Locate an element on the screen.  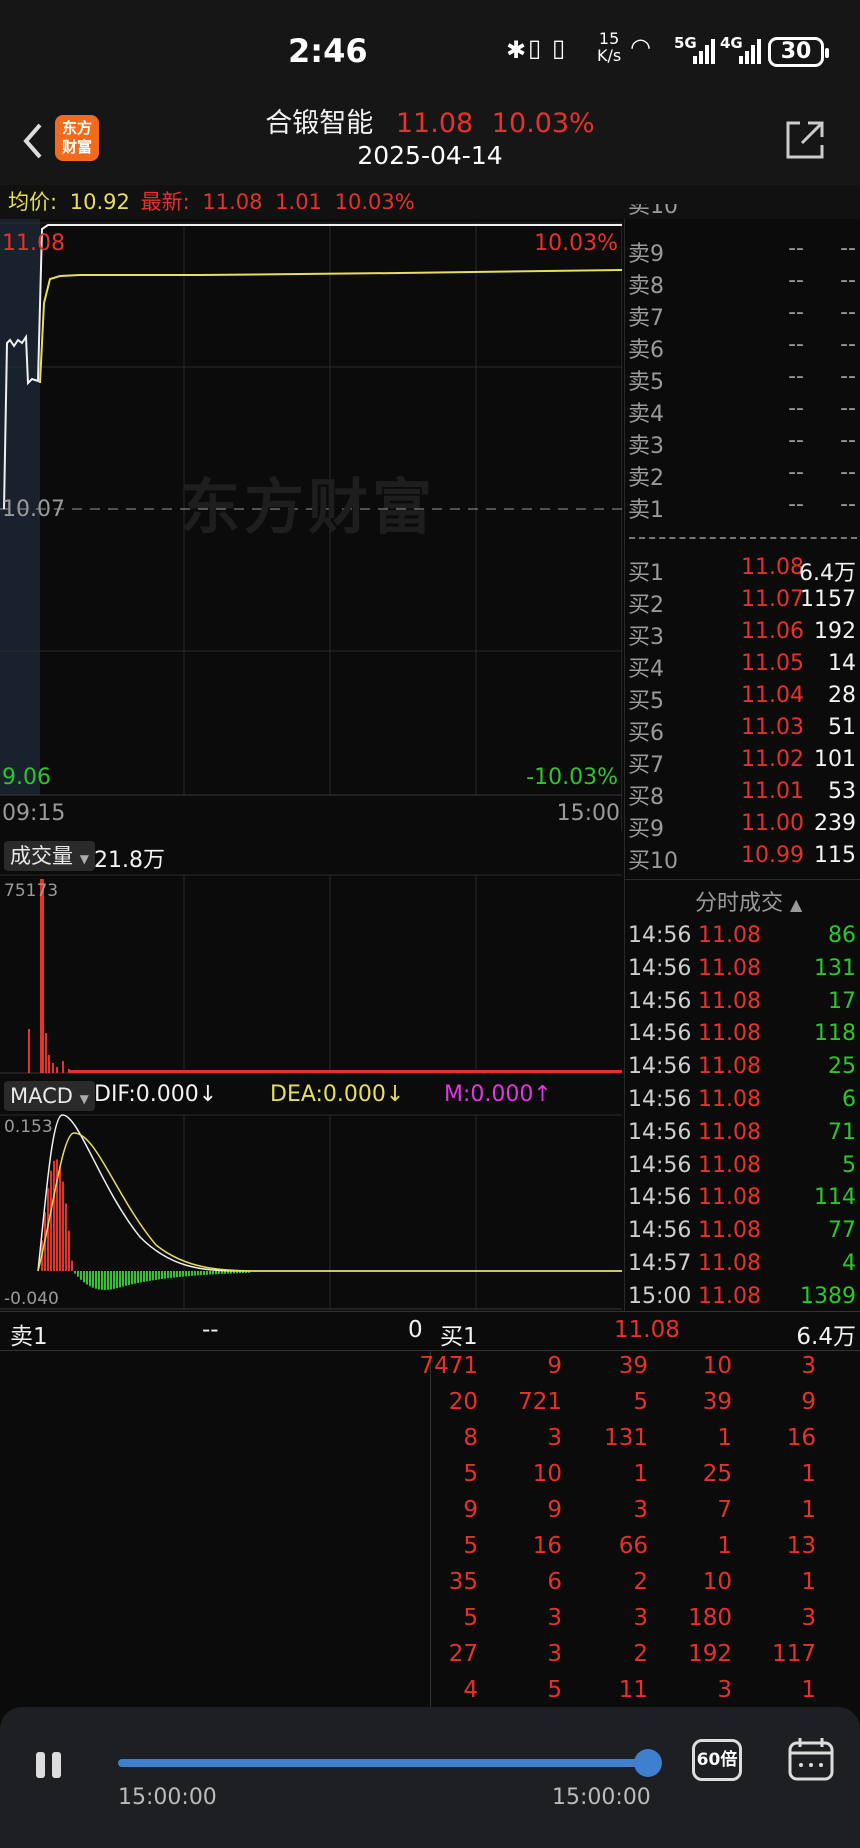
share-icon is located at coordinates (805, 140).